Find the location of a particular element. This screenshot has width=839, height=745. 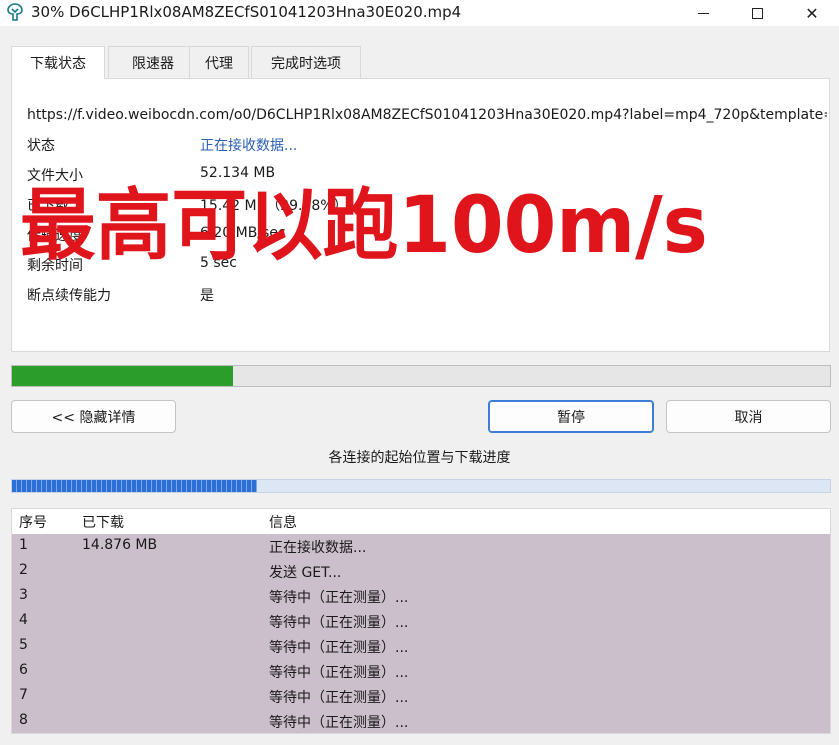

row-index: 1 is located at coordinates (23, 545).